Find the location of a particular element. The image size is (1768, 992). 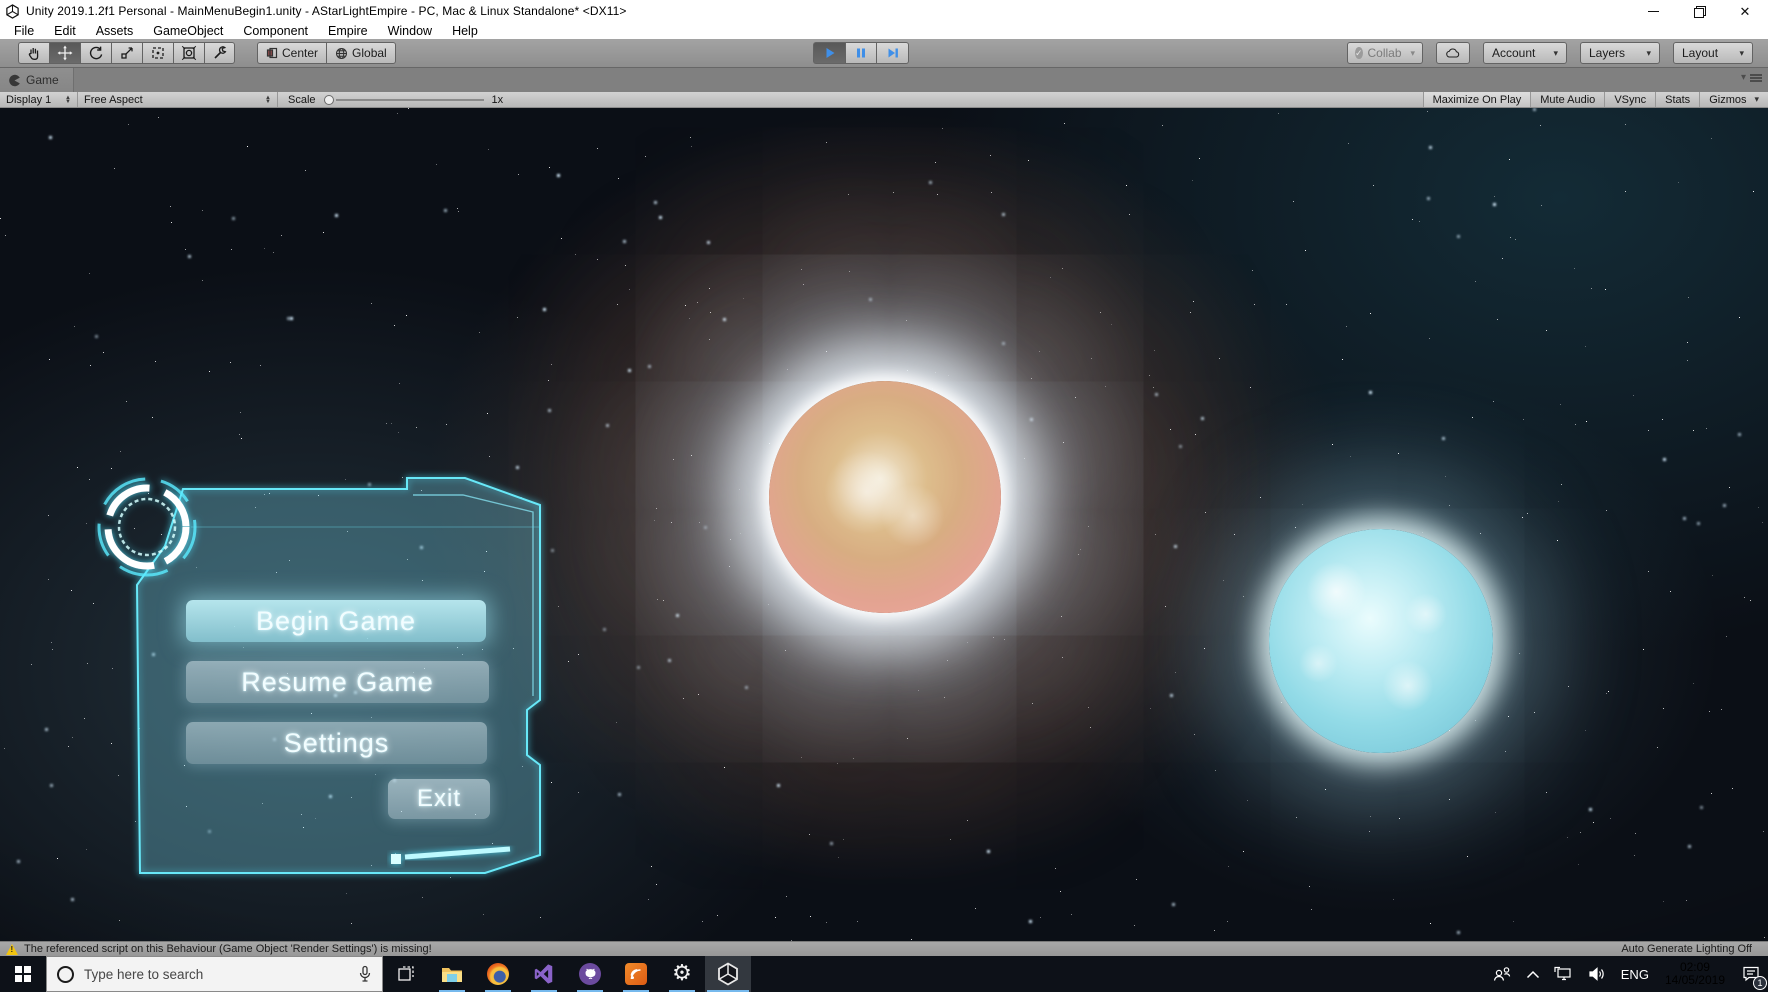

taskbar-app-settings: ⚙ is located at coordinates (682, 974).